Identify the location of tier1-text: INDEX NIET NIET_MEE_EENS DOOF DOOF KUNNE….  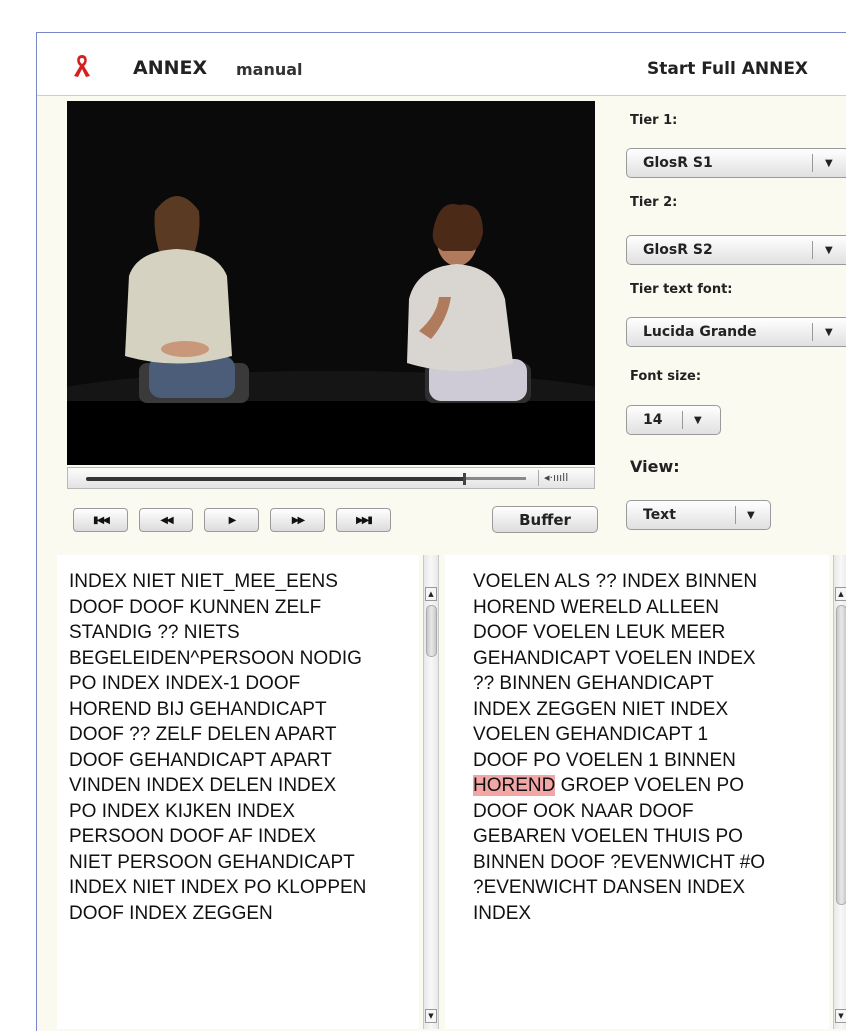
(217, 747).